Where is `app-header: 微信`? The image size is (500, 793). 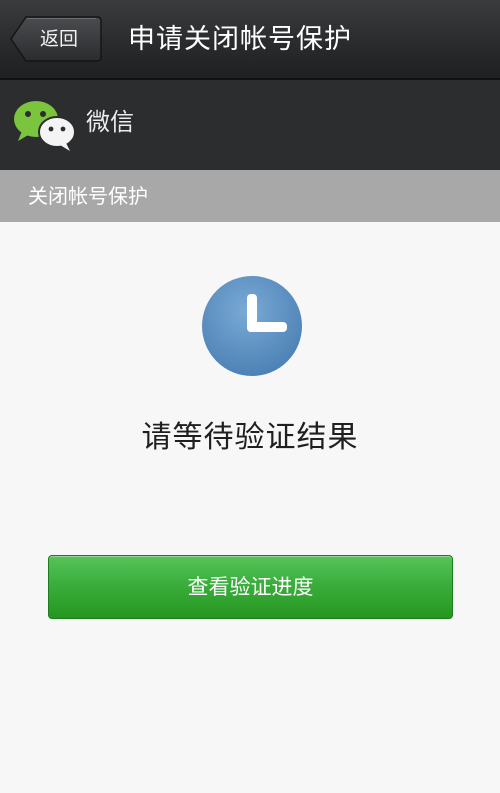 app-header: 微信 is located at coordinates (250, 125).